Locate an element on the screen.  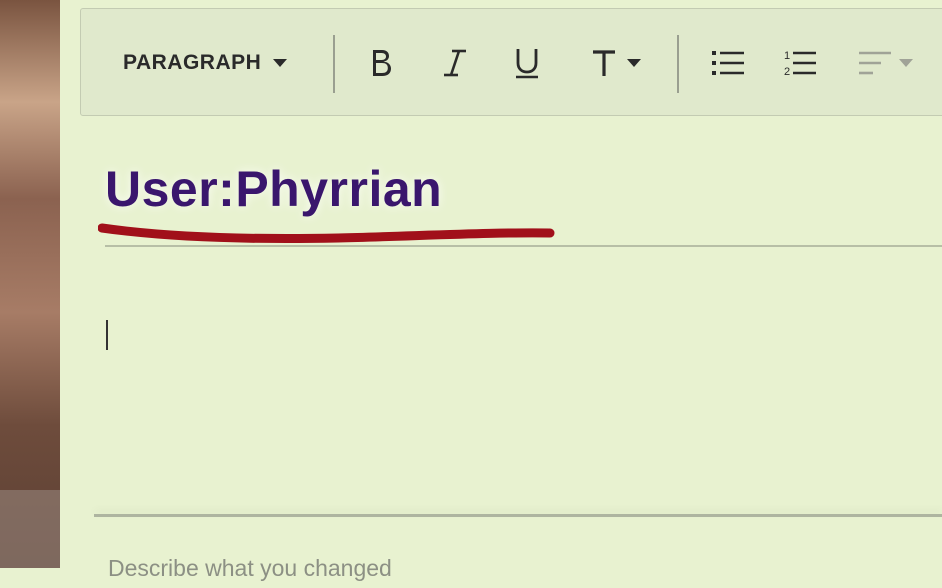
italic-button is located at coordinates (455, 63).